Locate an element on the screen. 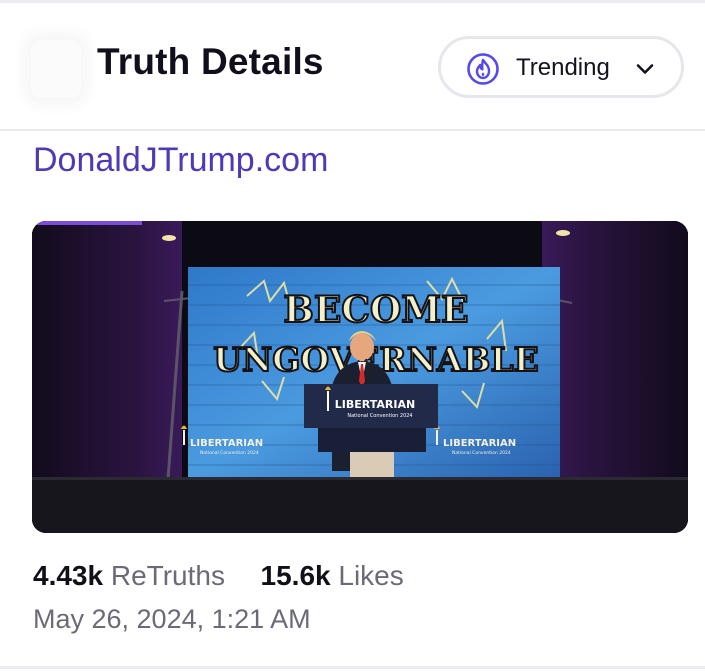 Image resolution: width=705 pixels, height=671 pixels. likes-count: 15.6k is located at coordinates (296, 575).